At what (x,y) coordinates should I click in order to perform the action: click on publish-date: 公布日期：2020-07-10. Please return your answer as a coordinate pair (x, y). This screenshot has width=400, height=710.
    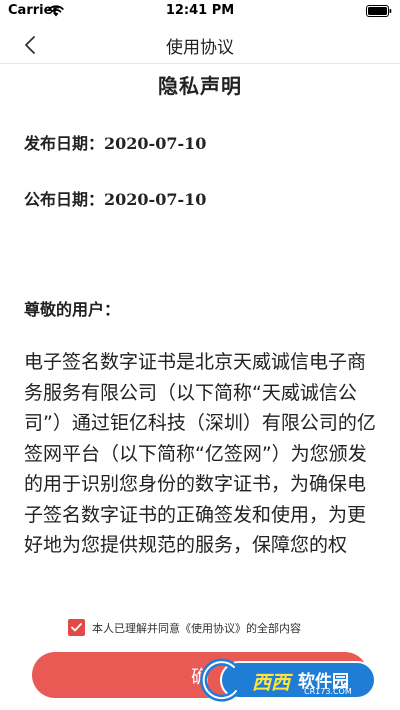
    Looking at the image, I should click on (115, 198).